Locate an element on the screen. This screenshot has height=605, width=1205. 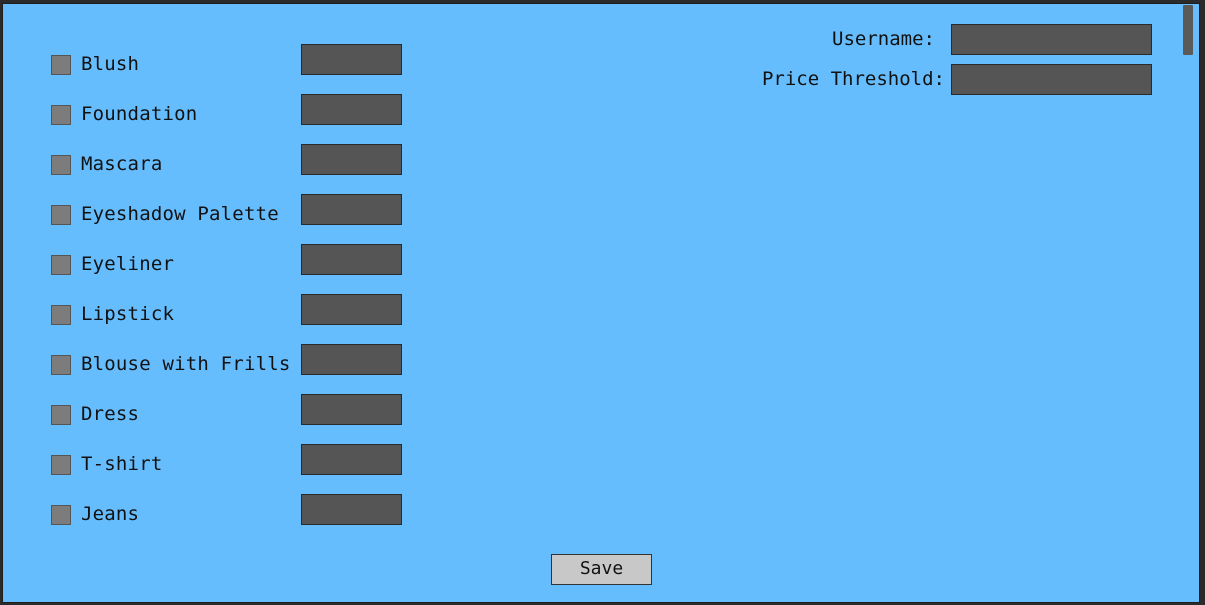
list-item-lipstick: Lipstick is located at coordinates (213, 316).